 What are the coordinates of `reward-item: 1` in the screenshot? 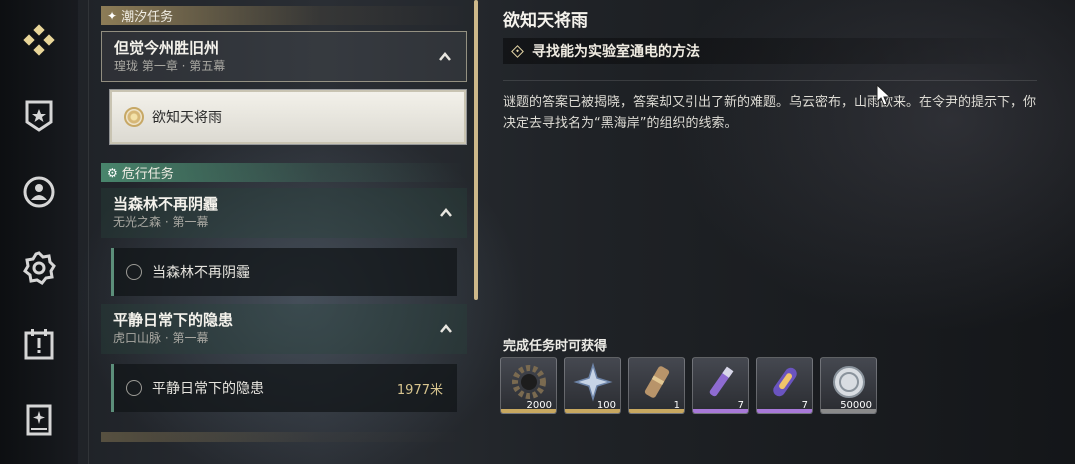 It's located at (656, 385).